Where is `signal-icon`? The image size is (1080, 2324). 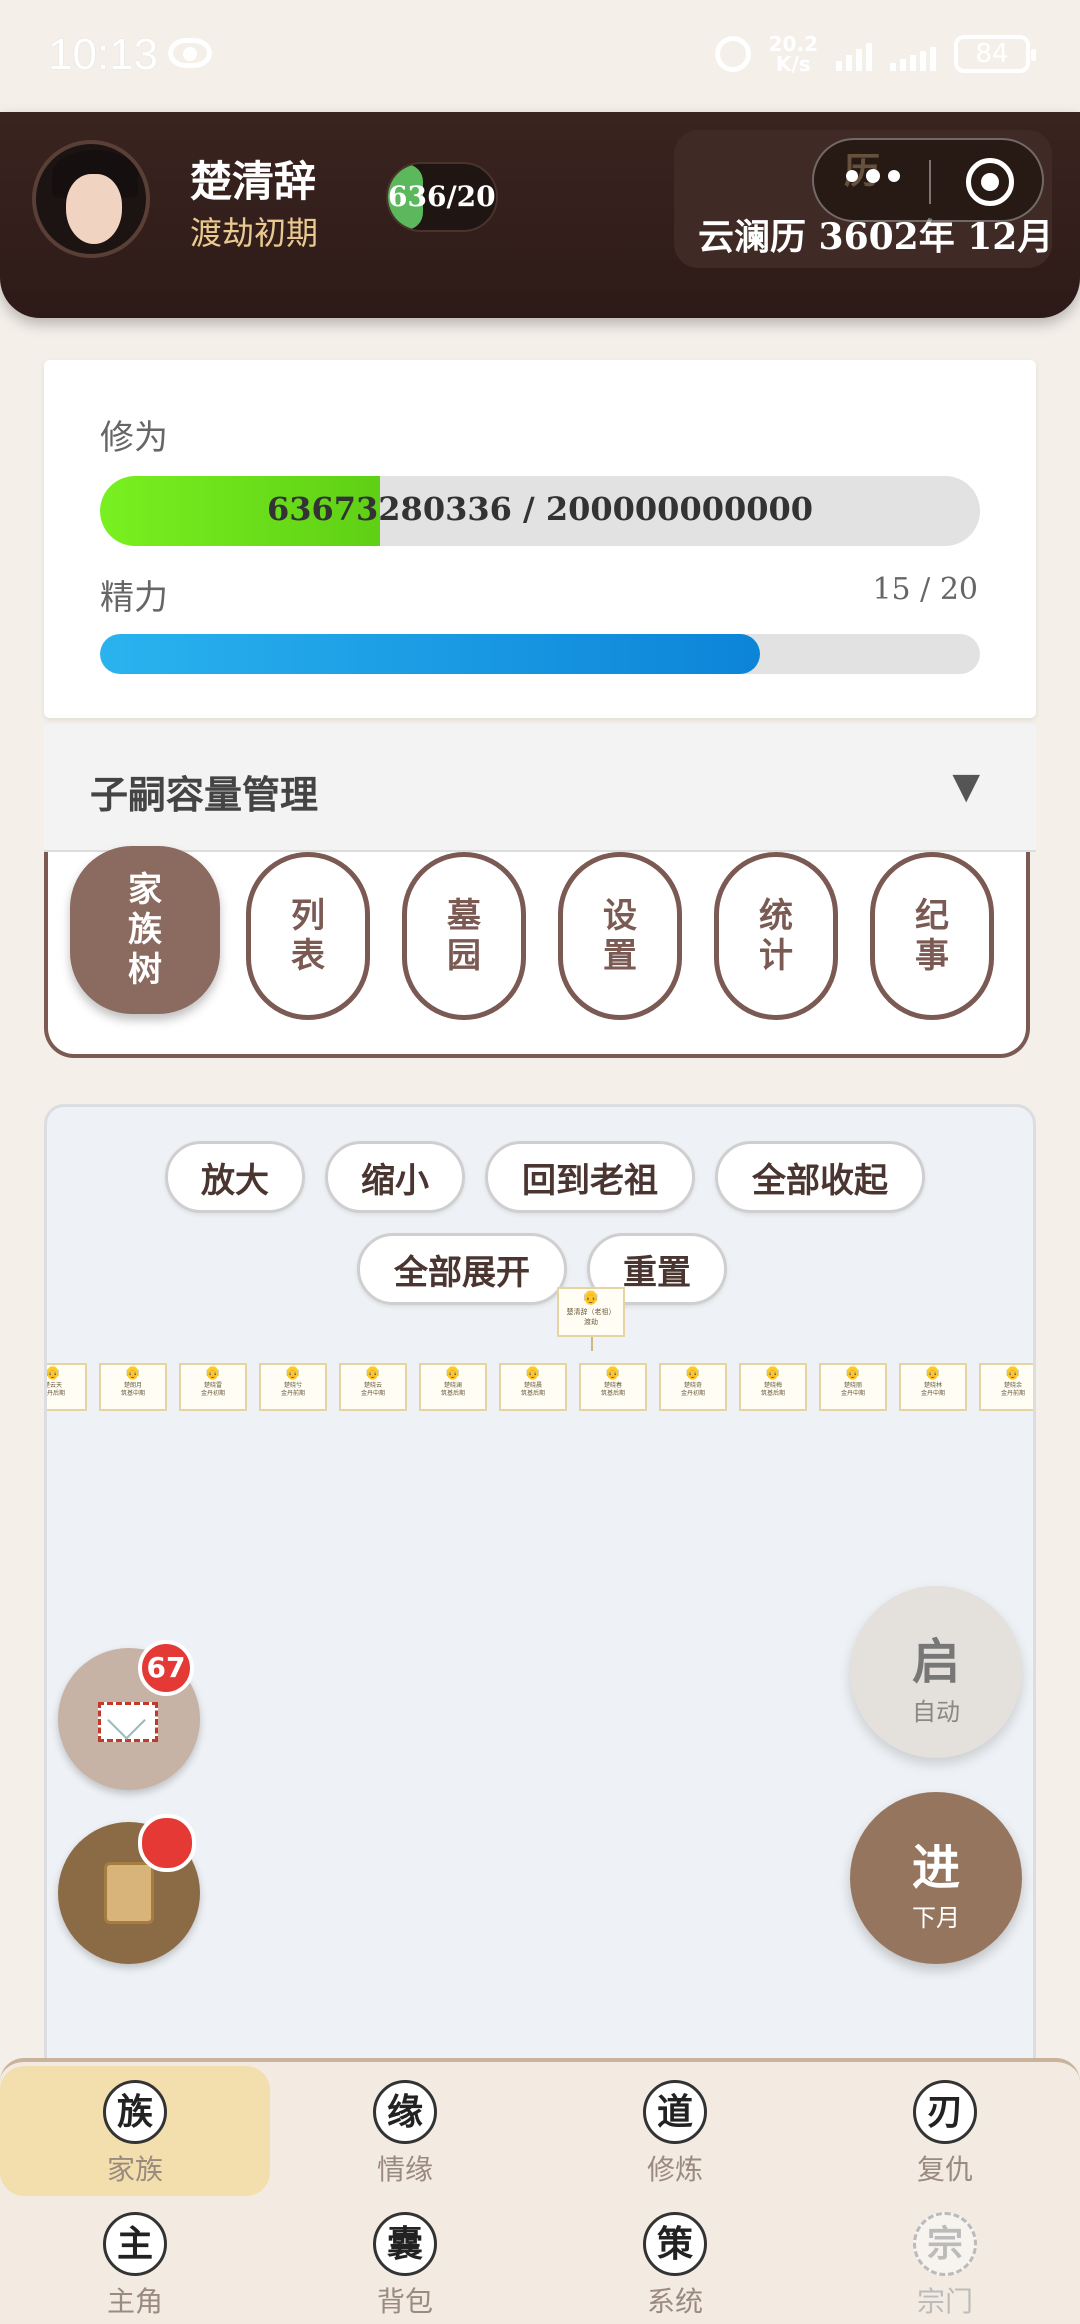
signal-icon is located at coordinates (854, 54).